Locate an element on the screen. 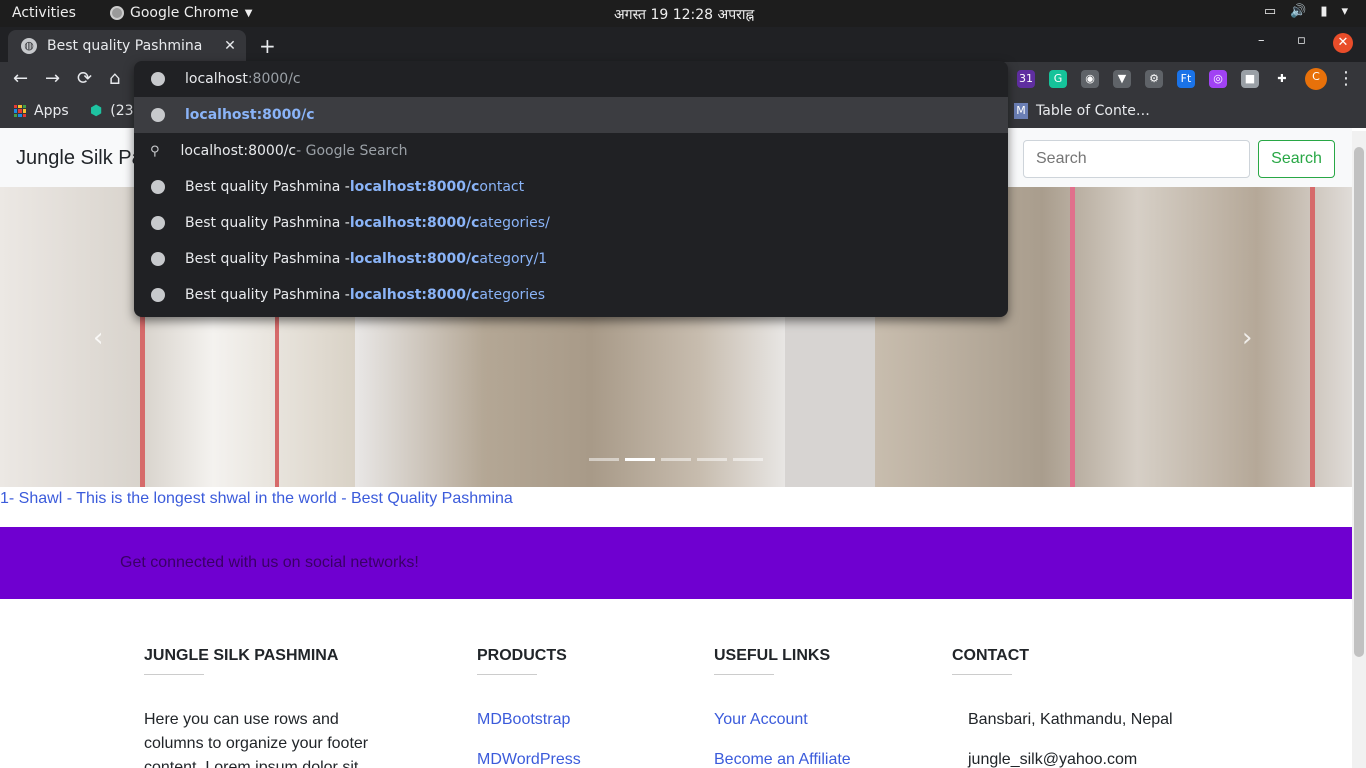  display-icon: ▭ is located at coordinates (1270, 11).